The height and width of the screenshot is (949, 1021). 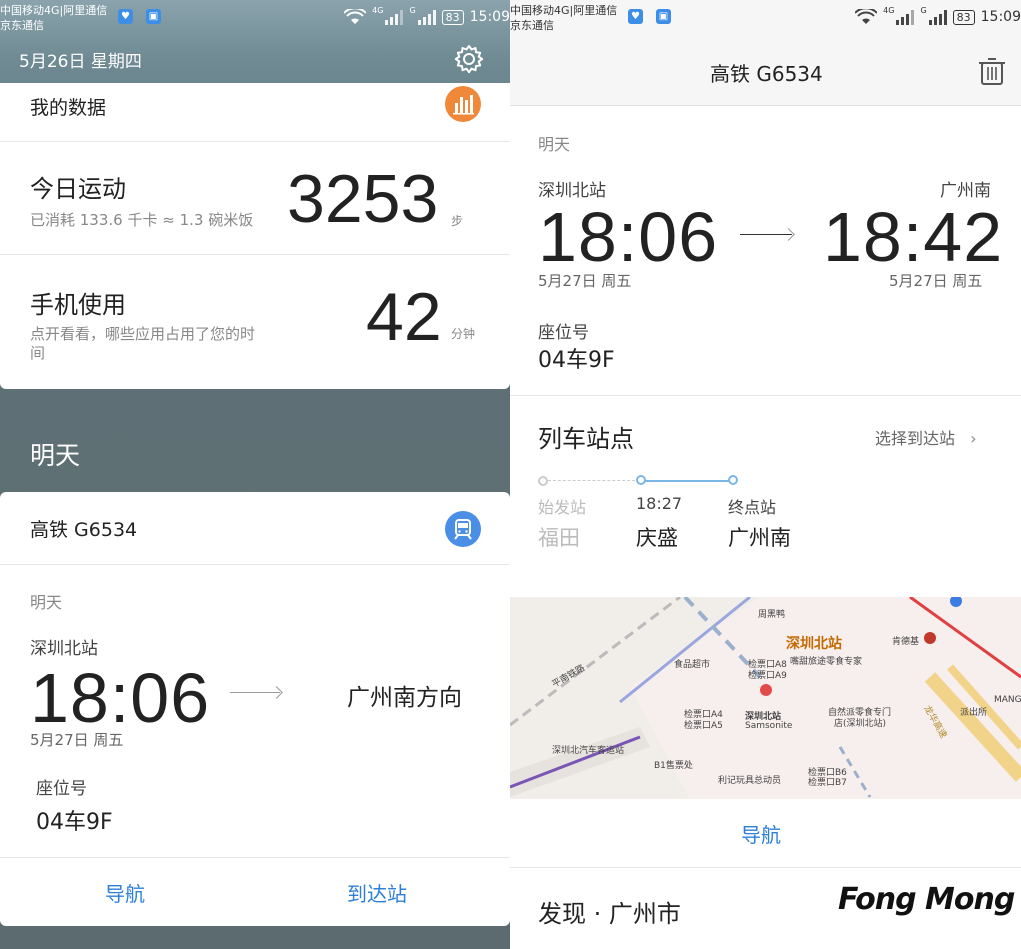 What do you see at coordinates (692, 665) in the screenshot?
I see `map-label-food: 食品超市` at bounding box center [692, 665].